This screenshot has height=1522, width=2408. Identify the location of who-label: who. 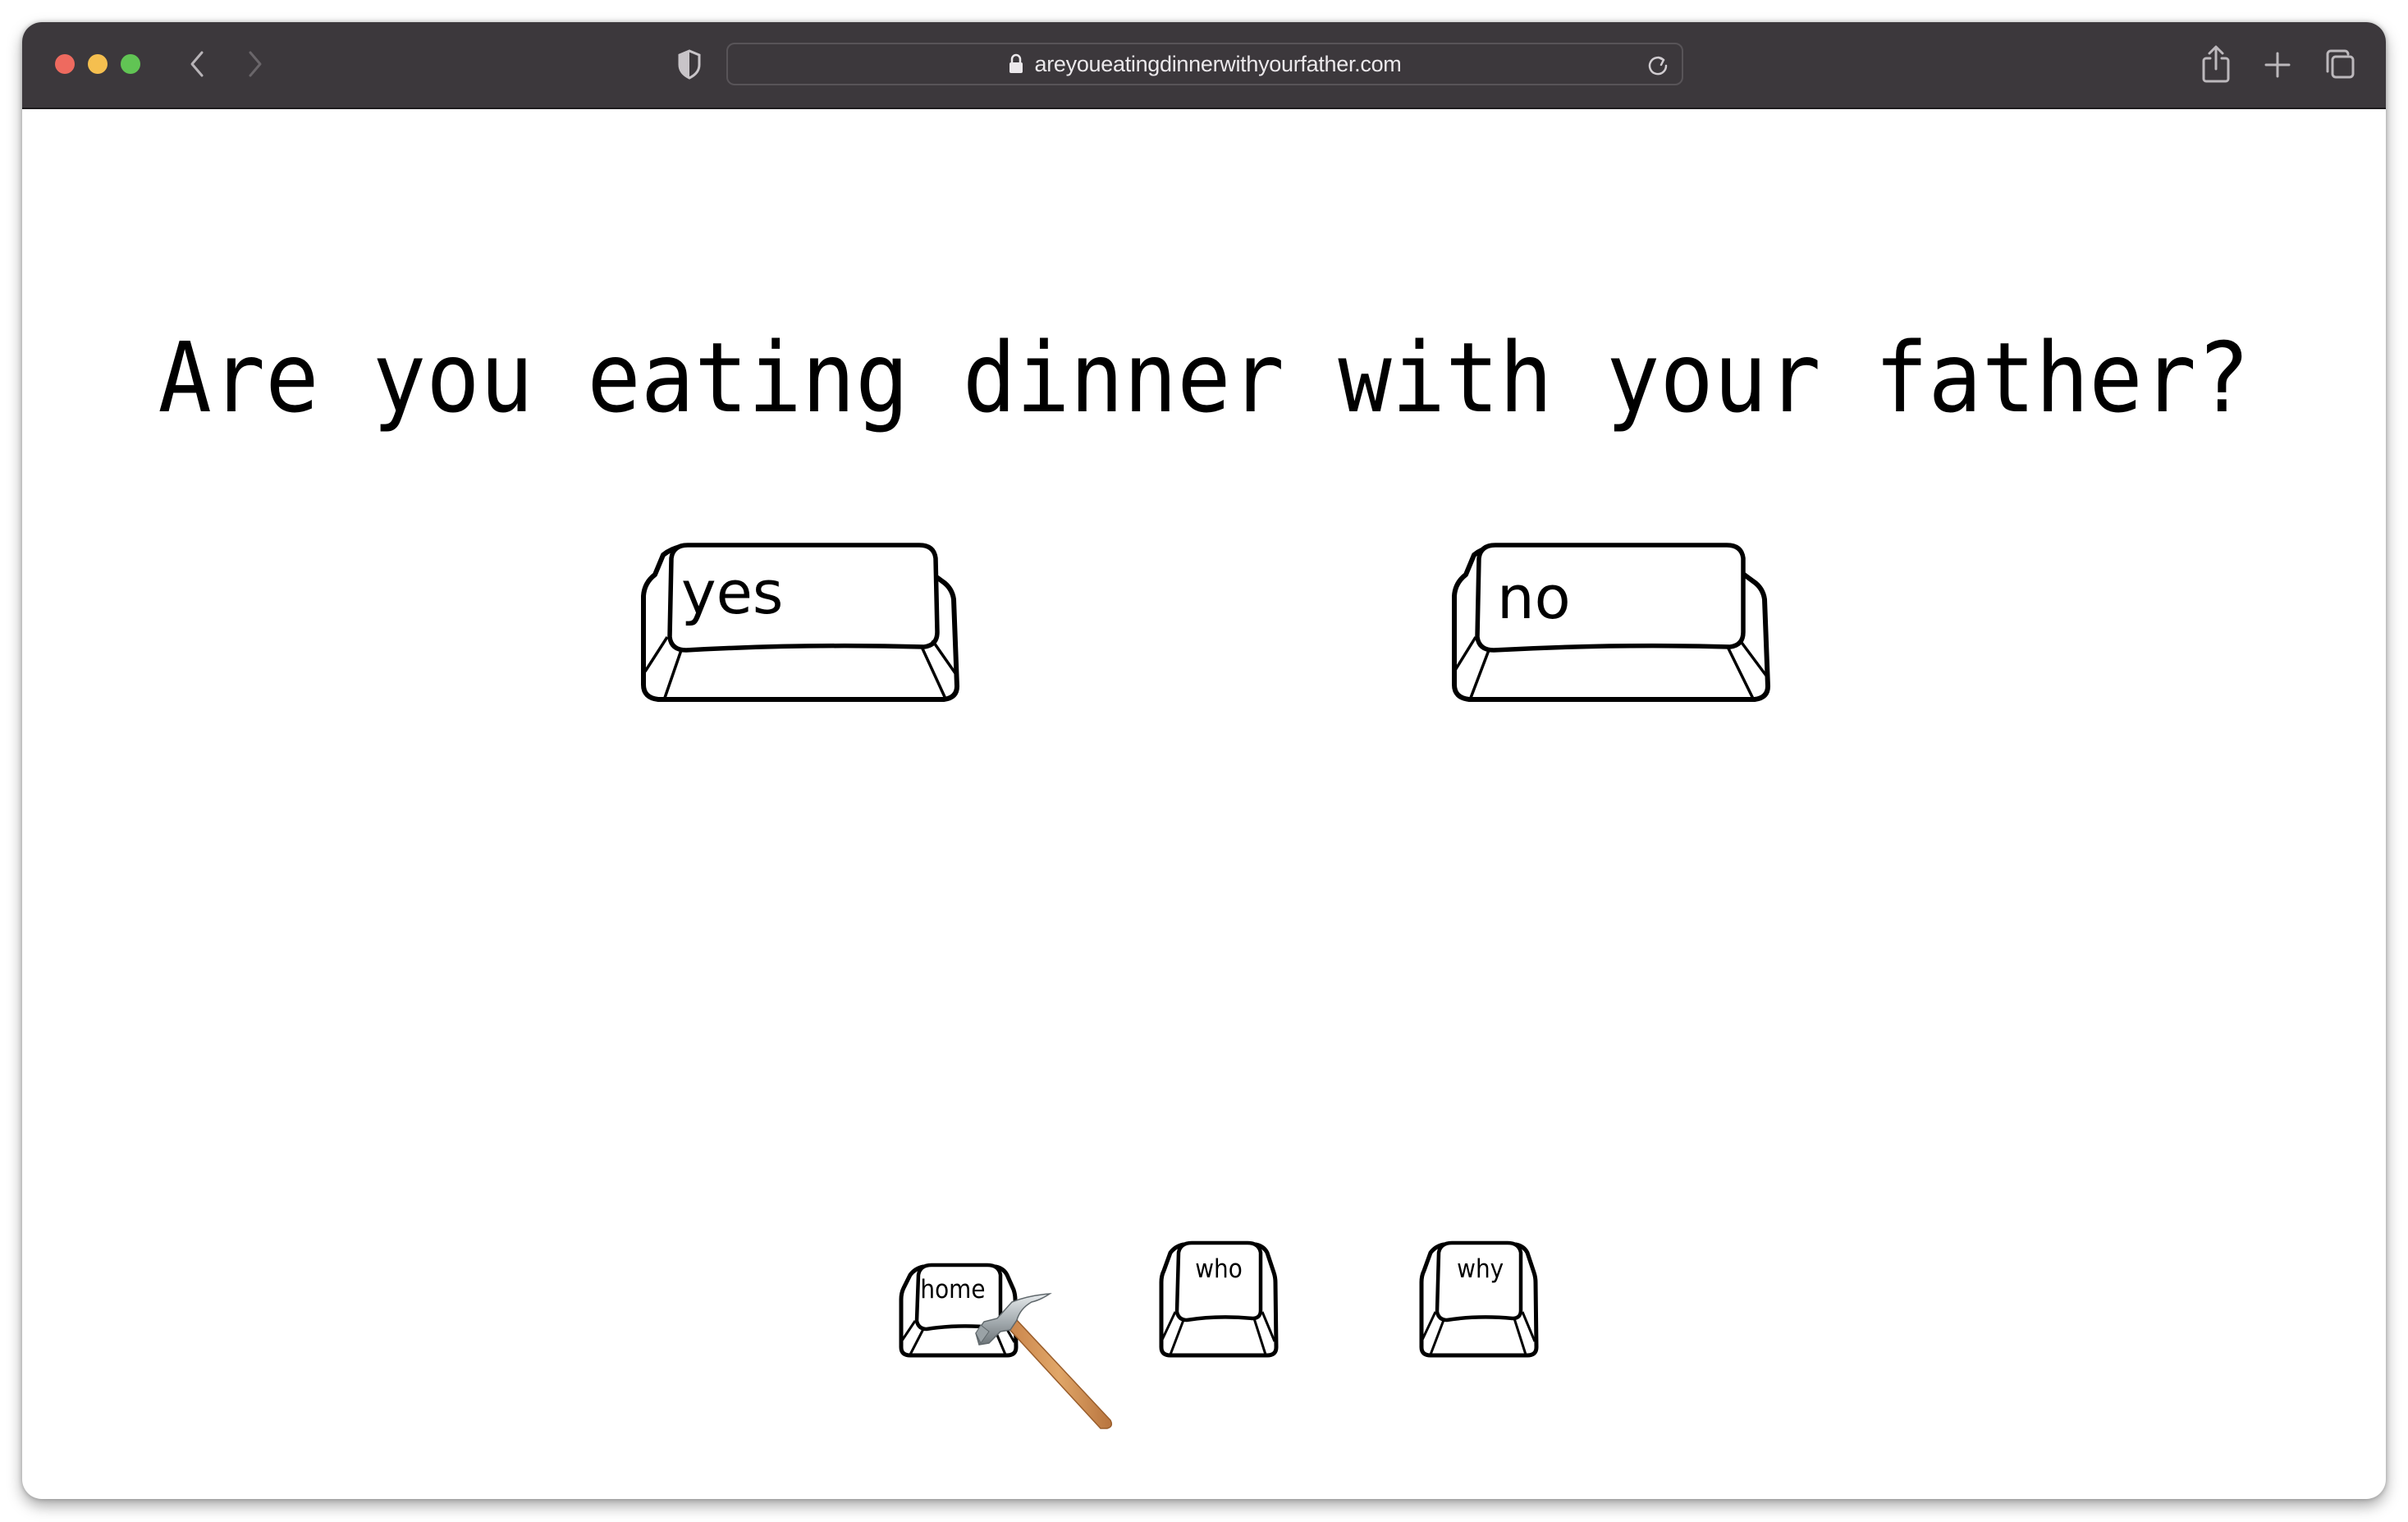
(1219, 1269).